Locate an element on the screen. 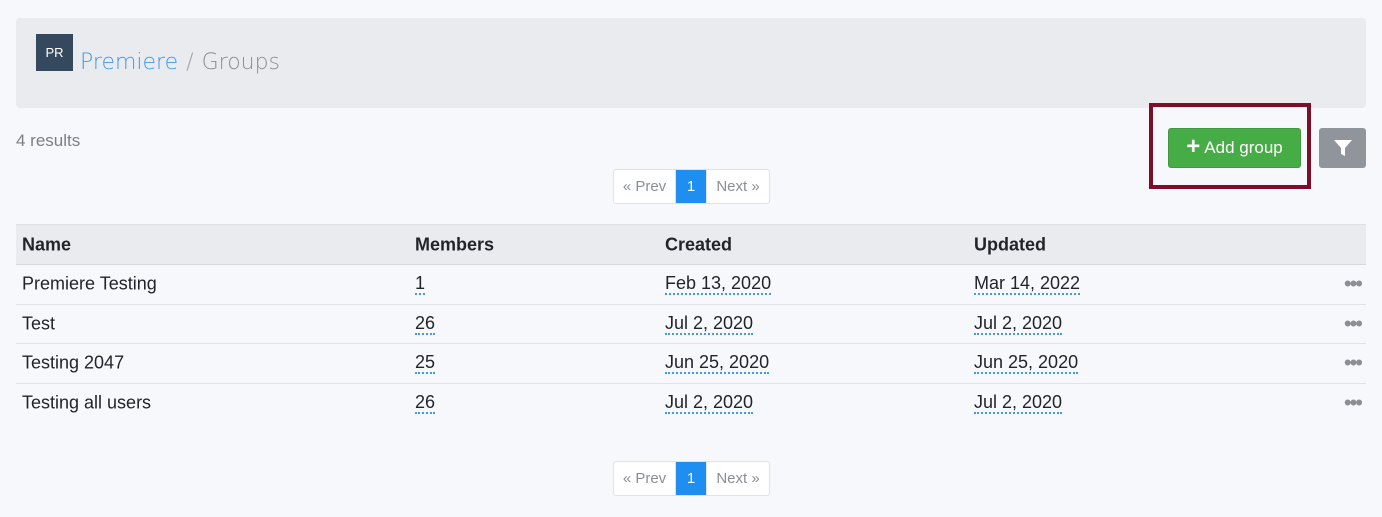 The image size is (1382, 517). pagination-top: « Prev 1 Next » is located at coordinates (691, 186).